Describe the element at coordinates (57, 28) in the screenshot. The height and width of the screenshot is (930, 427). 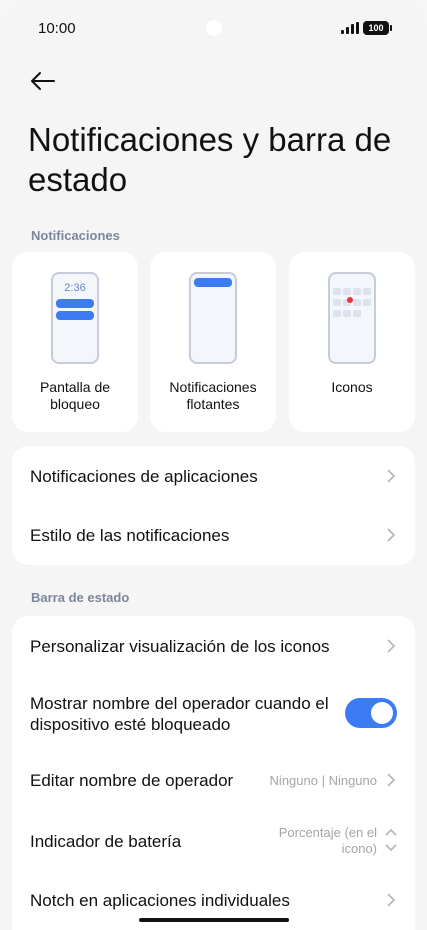
I see `status-time: 10:00` at that location.